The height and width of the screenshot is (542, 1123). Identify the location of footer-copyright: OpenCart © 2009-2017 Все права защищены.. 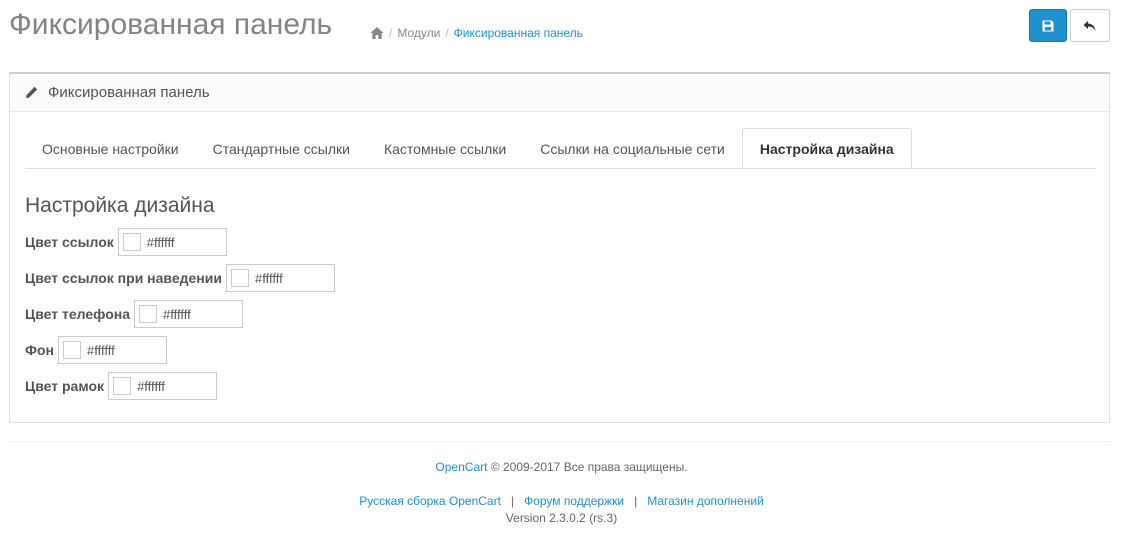
(561, 467).